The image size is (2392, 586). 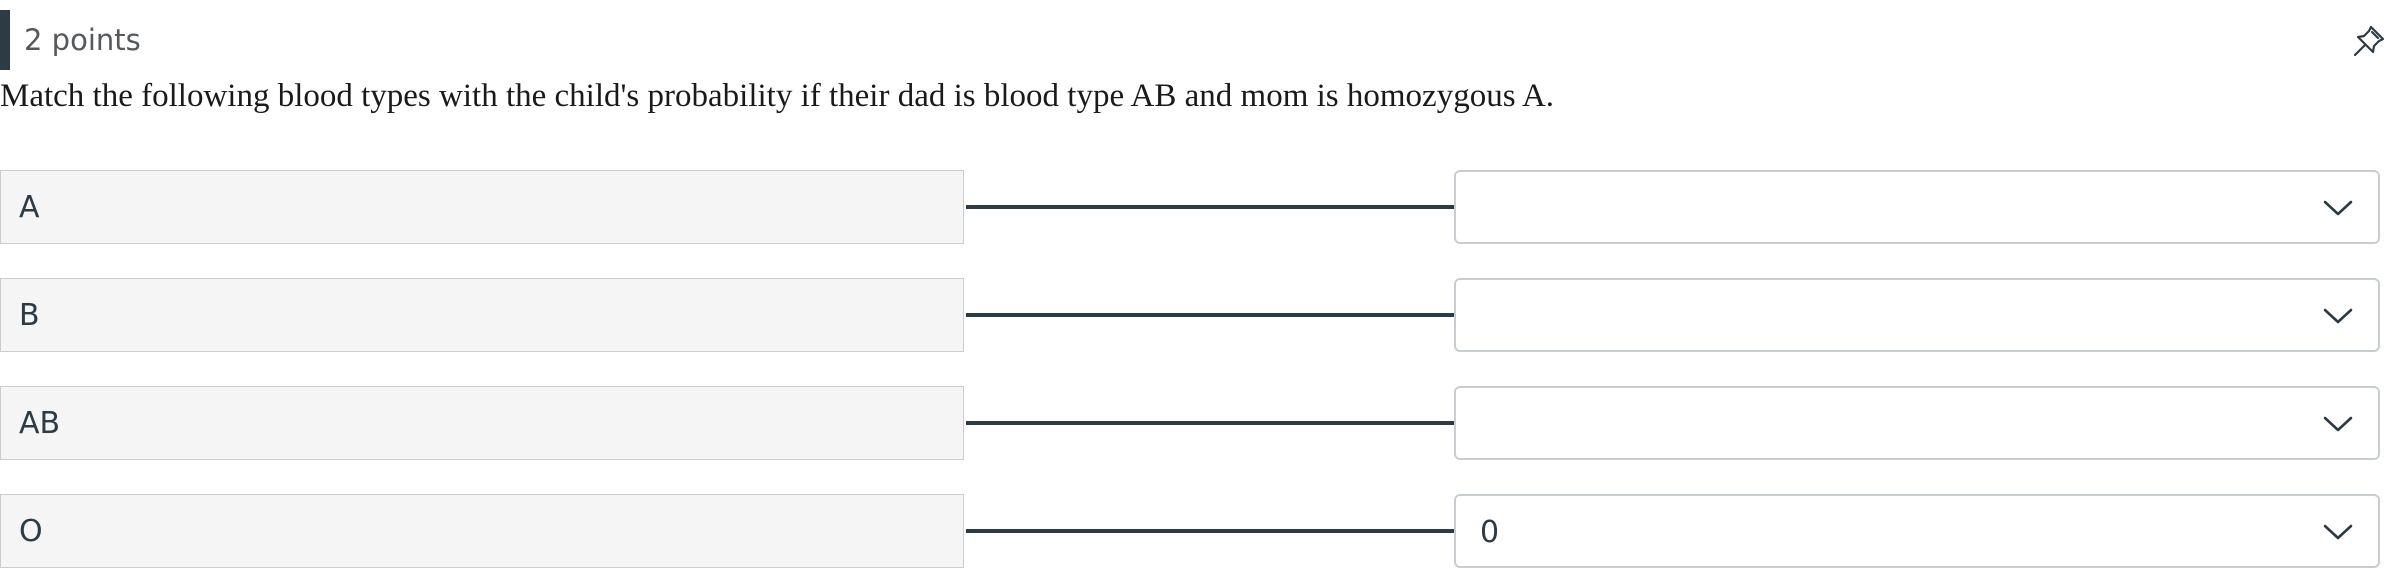 What do you see at coordinates (482, 423) in the screenshot?
I see `match-item: AB` at bounding box center [482, 423].